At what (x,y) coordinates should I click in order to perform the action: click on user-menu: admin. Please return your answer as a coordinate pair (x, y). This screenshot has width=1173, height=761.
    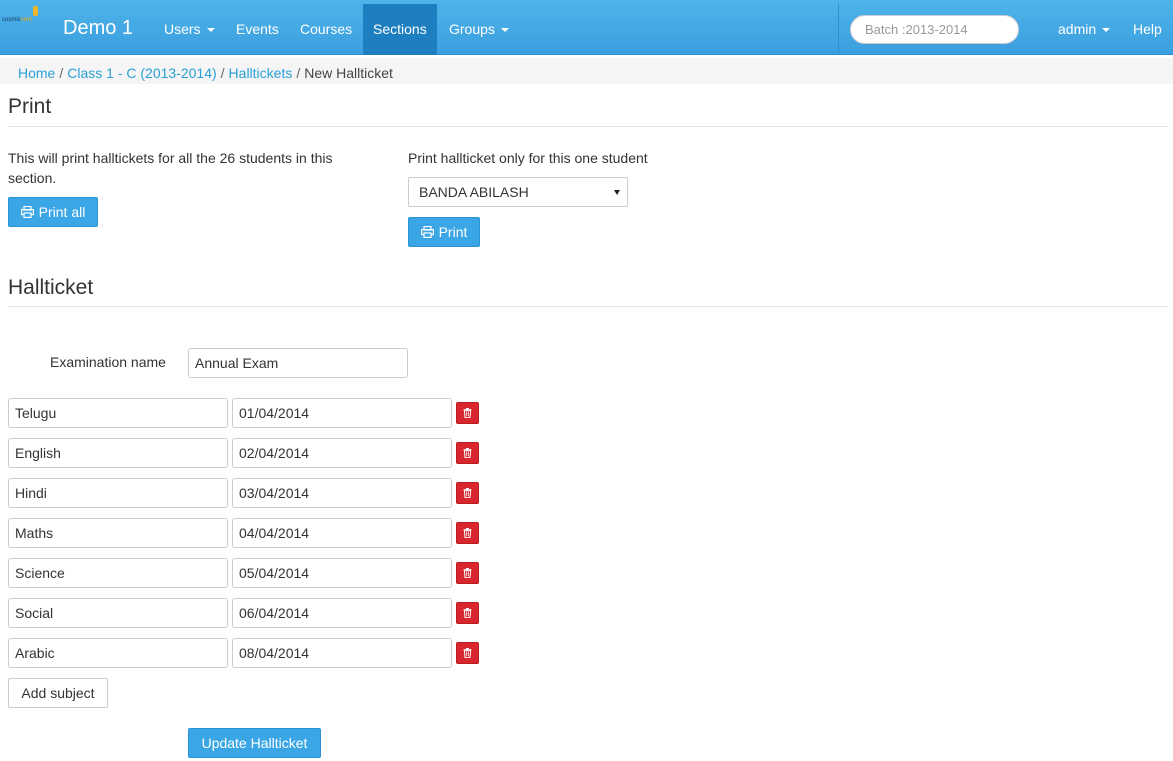
    Looking at the image, I should click on (1084, 29).